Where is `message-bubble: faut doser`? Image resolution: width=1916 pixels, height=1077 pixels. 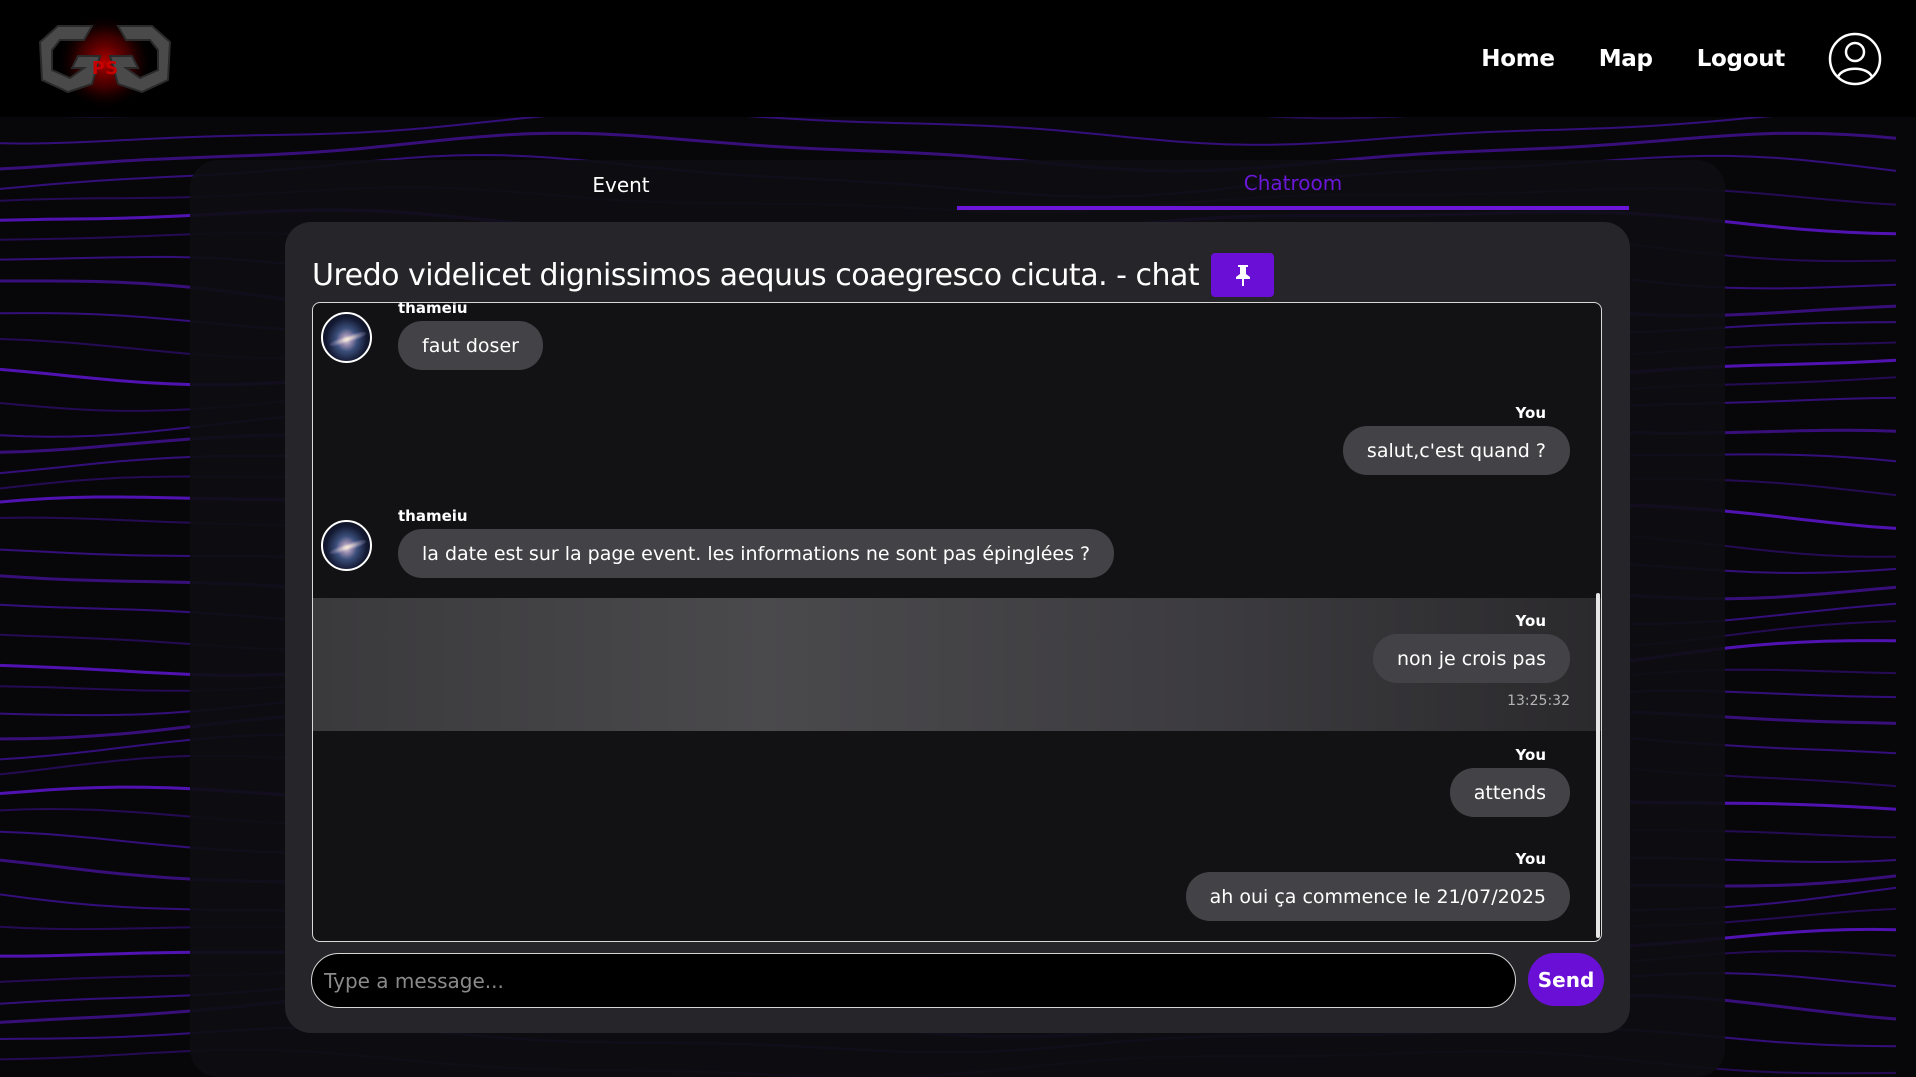 message-bubble: faut doser is located at coordinates (470, 345).